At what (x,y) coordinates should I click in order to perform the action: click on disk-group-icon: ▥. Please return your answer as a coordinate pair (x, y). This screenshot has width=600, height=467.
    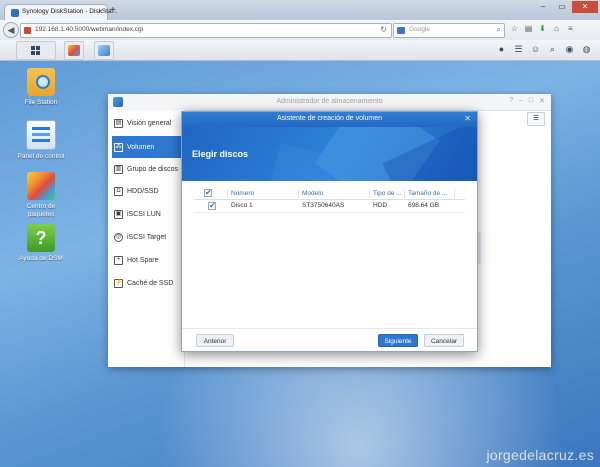
    Looking at the image, I should click on (118, 169).